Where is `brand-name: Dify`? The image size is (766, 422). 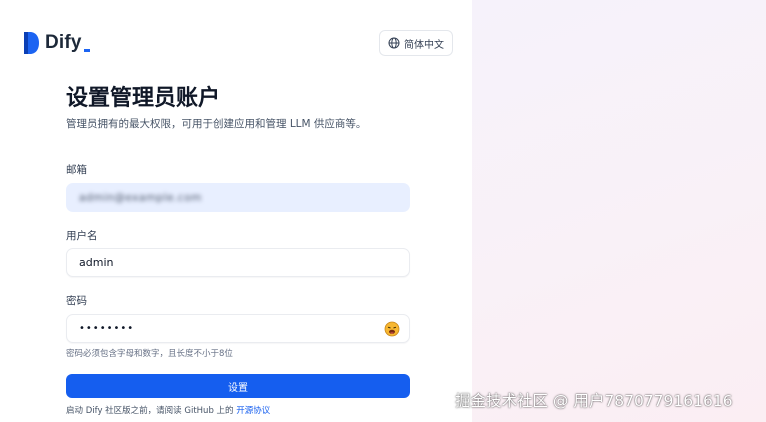
brand-name: Dify is located at coordinates (63, 42).